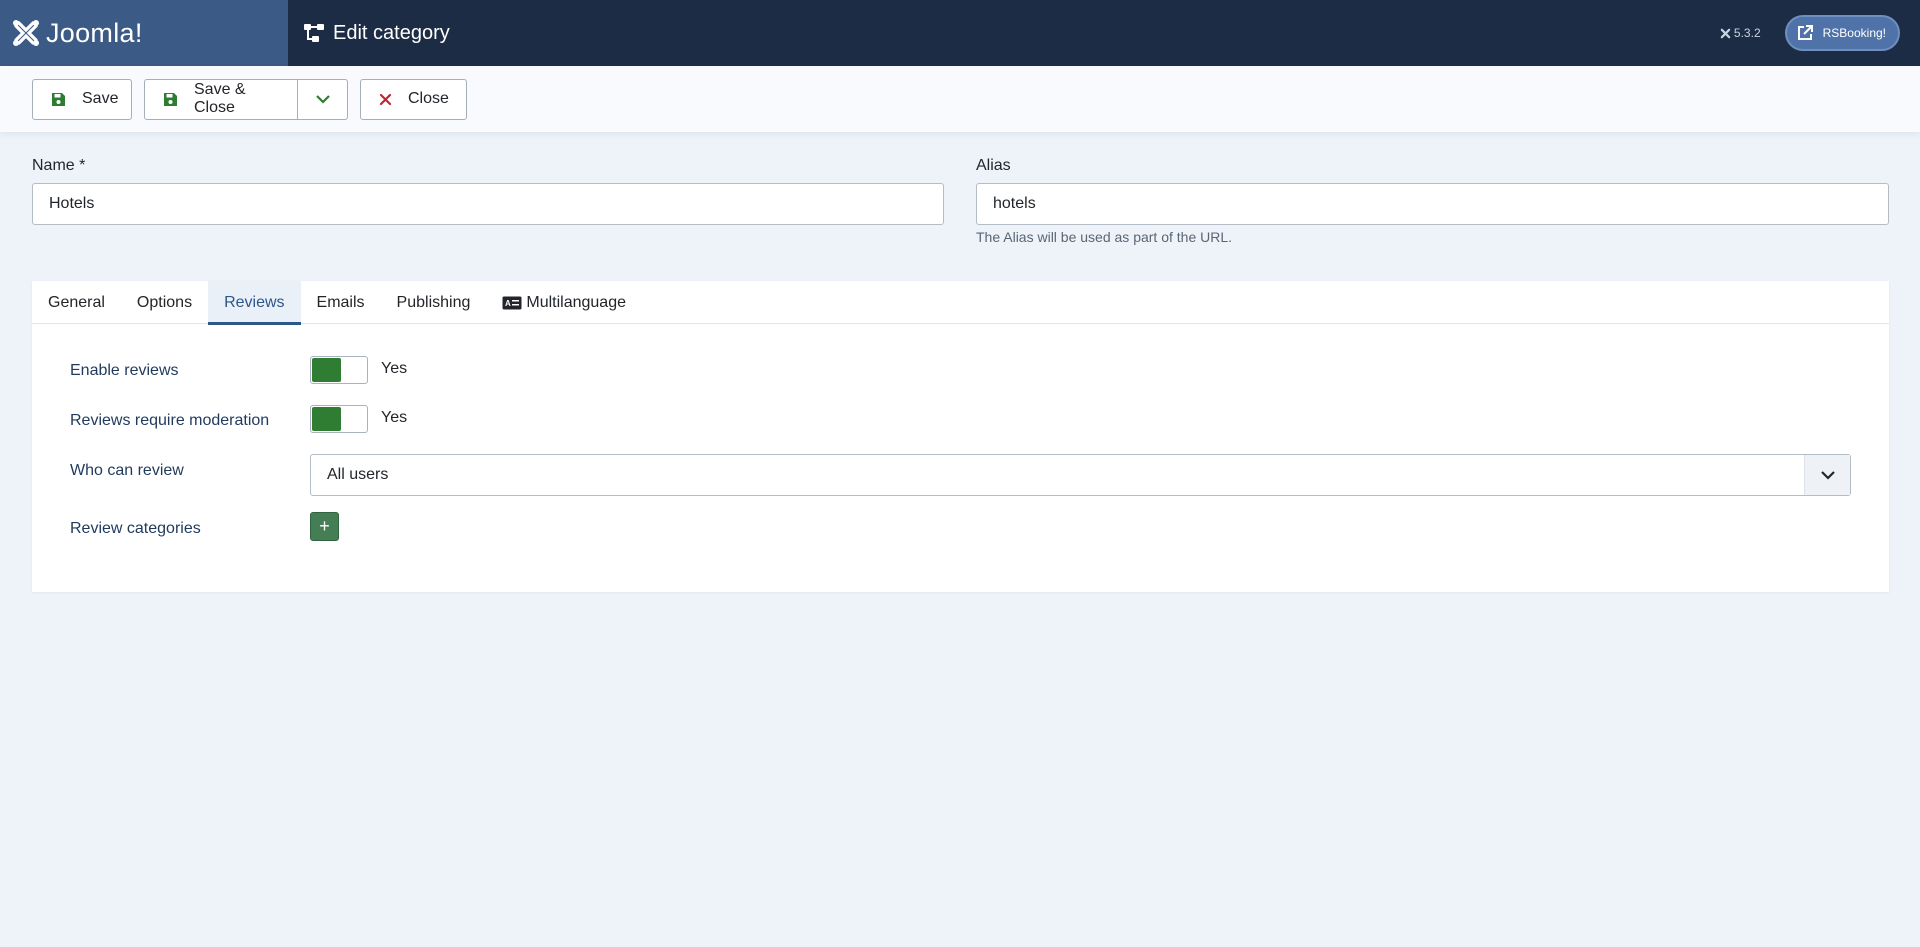  I want to click on moderation-value: Yes, so click(394, 417).